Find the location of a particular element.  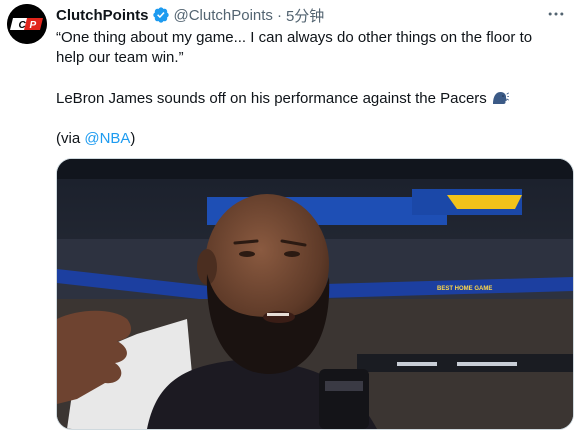

via-suffix: ) is located at coordinates (133, 138).